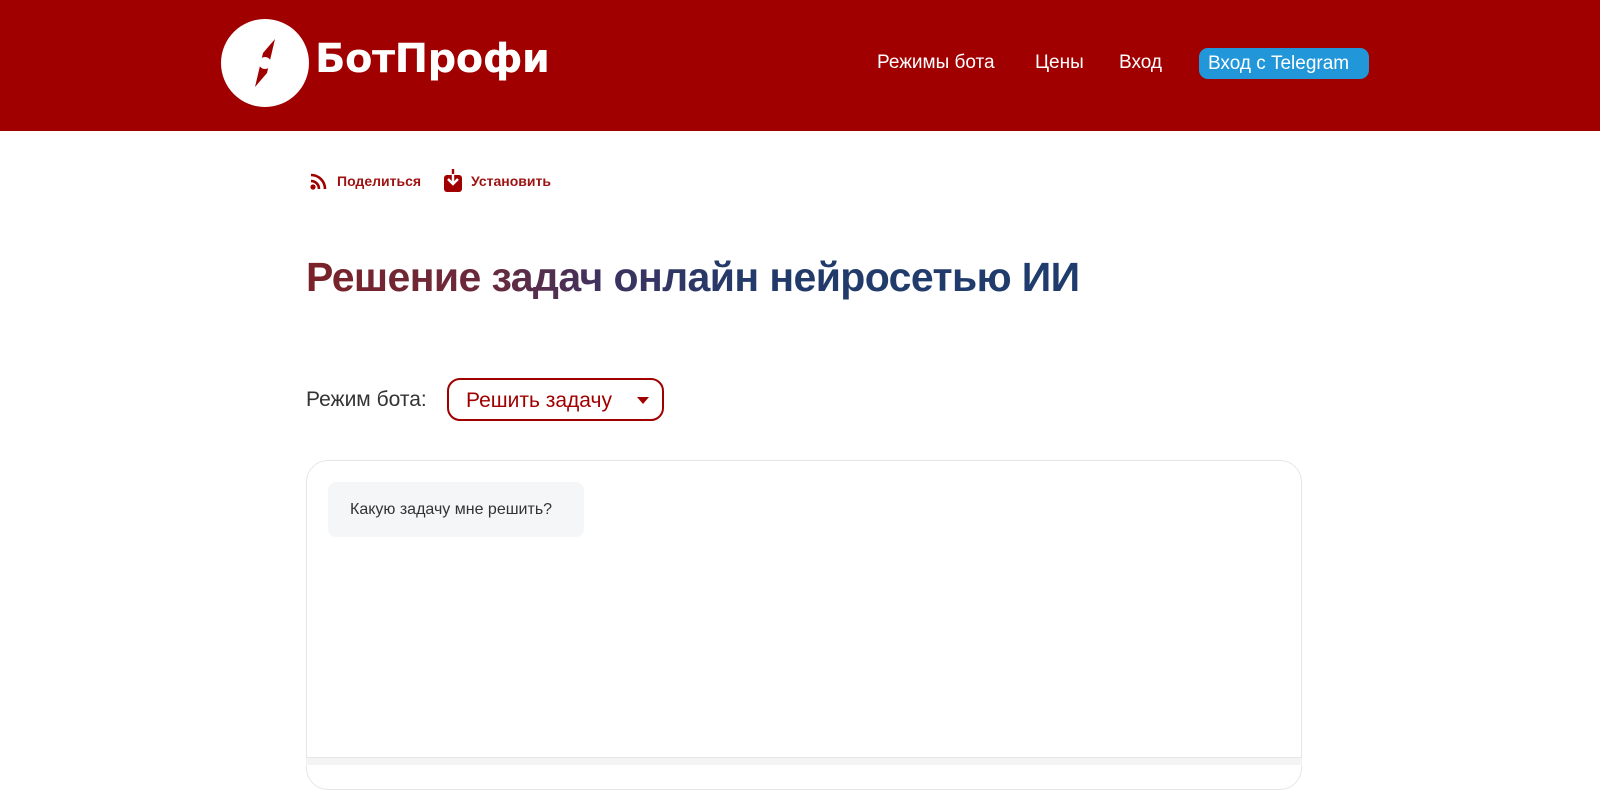 This screenshot has height=790, width=1600. Describe the element at coordinates (693, 277) in the screenshot. I see `page-title: Решение задач онлайн нейросетью ИИ` at that location.